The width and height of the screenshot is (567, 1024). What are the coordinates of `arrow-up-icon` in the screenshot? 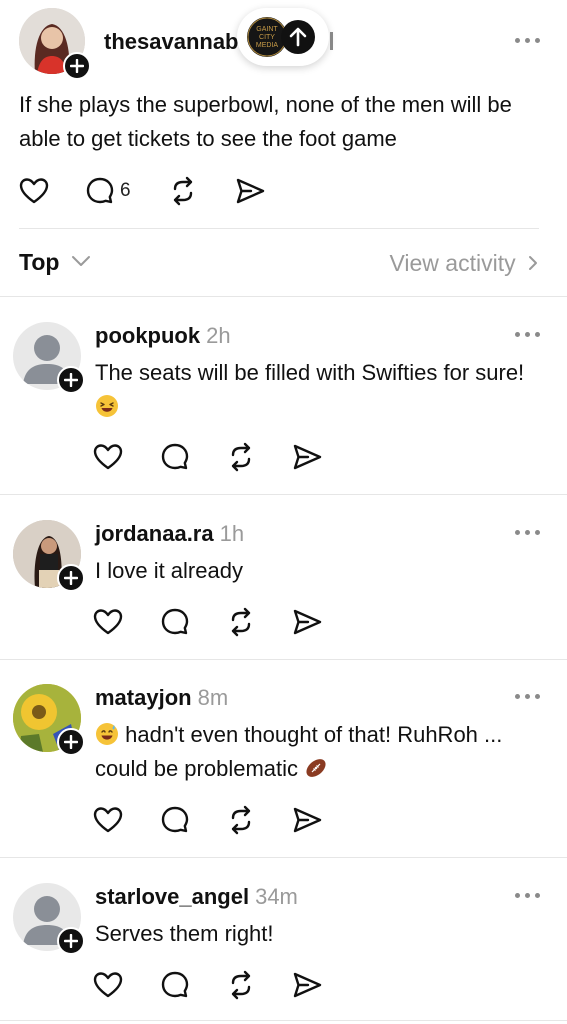 It's located at (298, 37).